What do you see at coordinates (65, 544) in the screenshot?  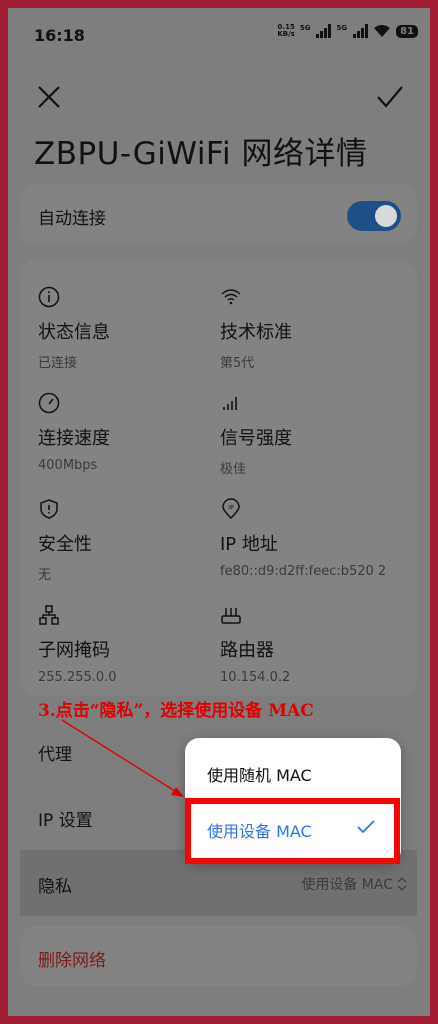 I see `info-label: 安全性` at bounding box center [65, 544].